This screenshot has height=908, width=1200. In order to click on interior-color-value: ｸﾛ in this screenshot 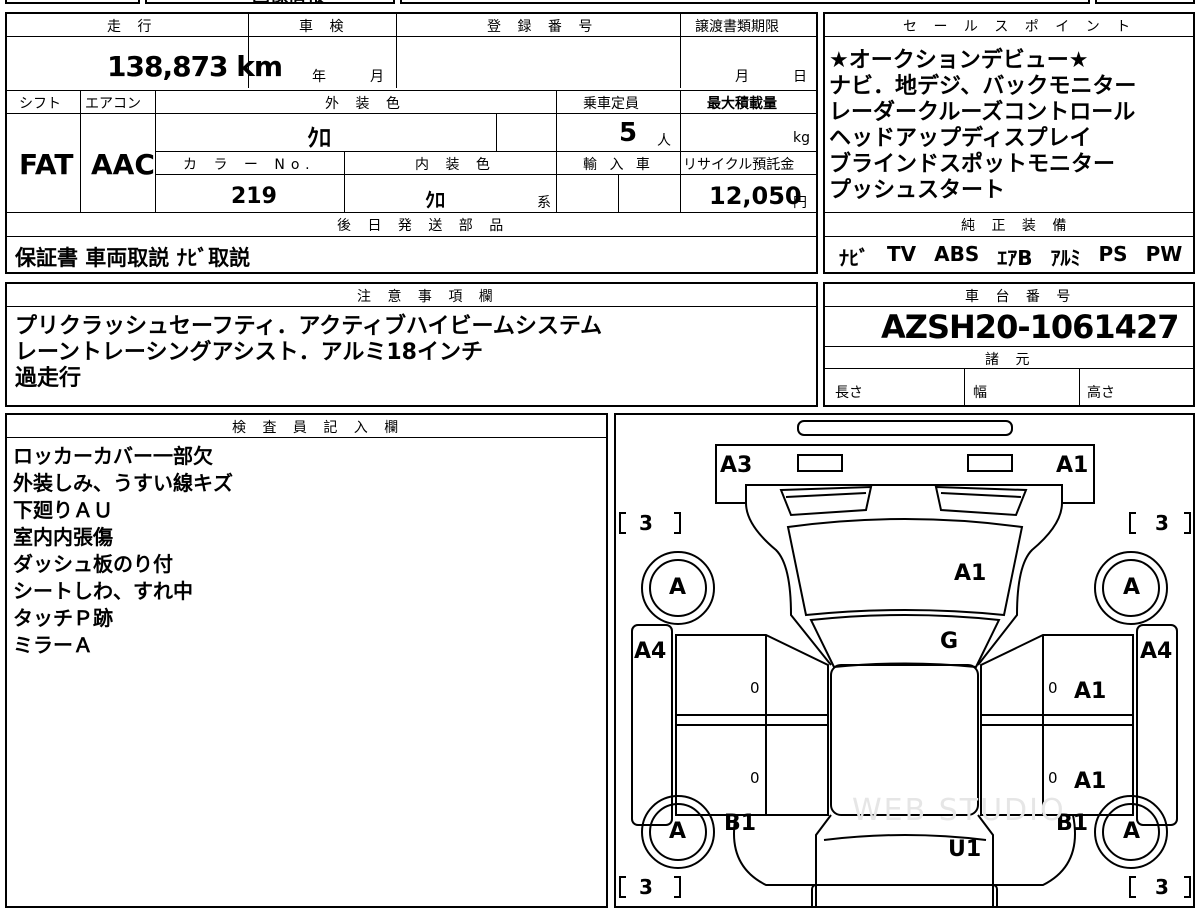, I will do `click(435, 200)`.